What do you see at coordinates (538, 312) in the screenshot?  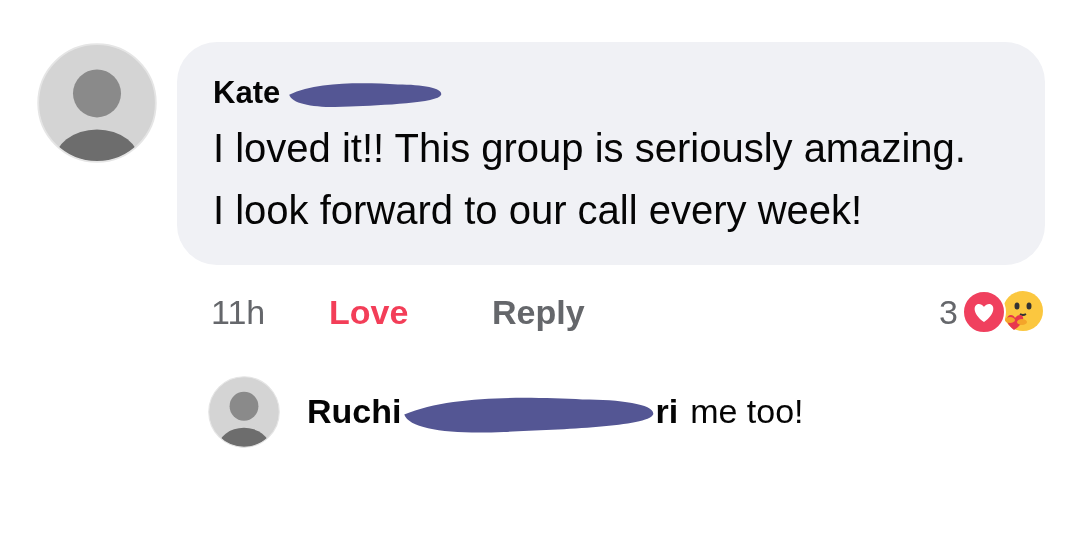 I see `reply-button: Reply` at bounding box center [538, 312].